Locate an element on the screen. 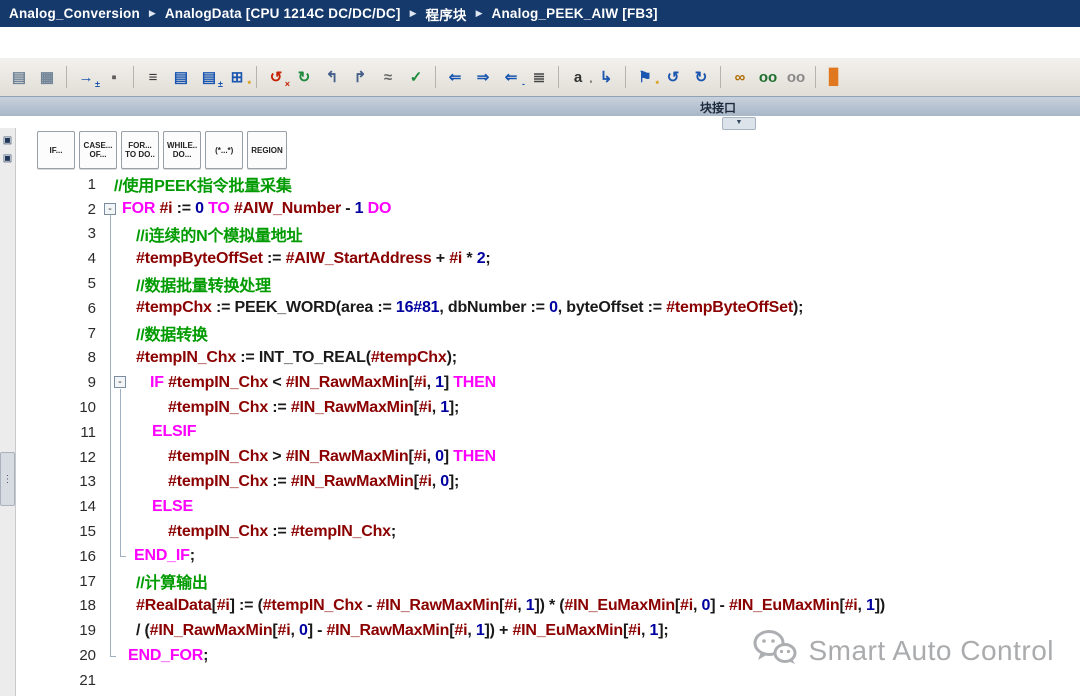 The width and height of the screenshot is (1080, 696). view-split-icon-glyph: ▤ is located at coordinates (19, 77).